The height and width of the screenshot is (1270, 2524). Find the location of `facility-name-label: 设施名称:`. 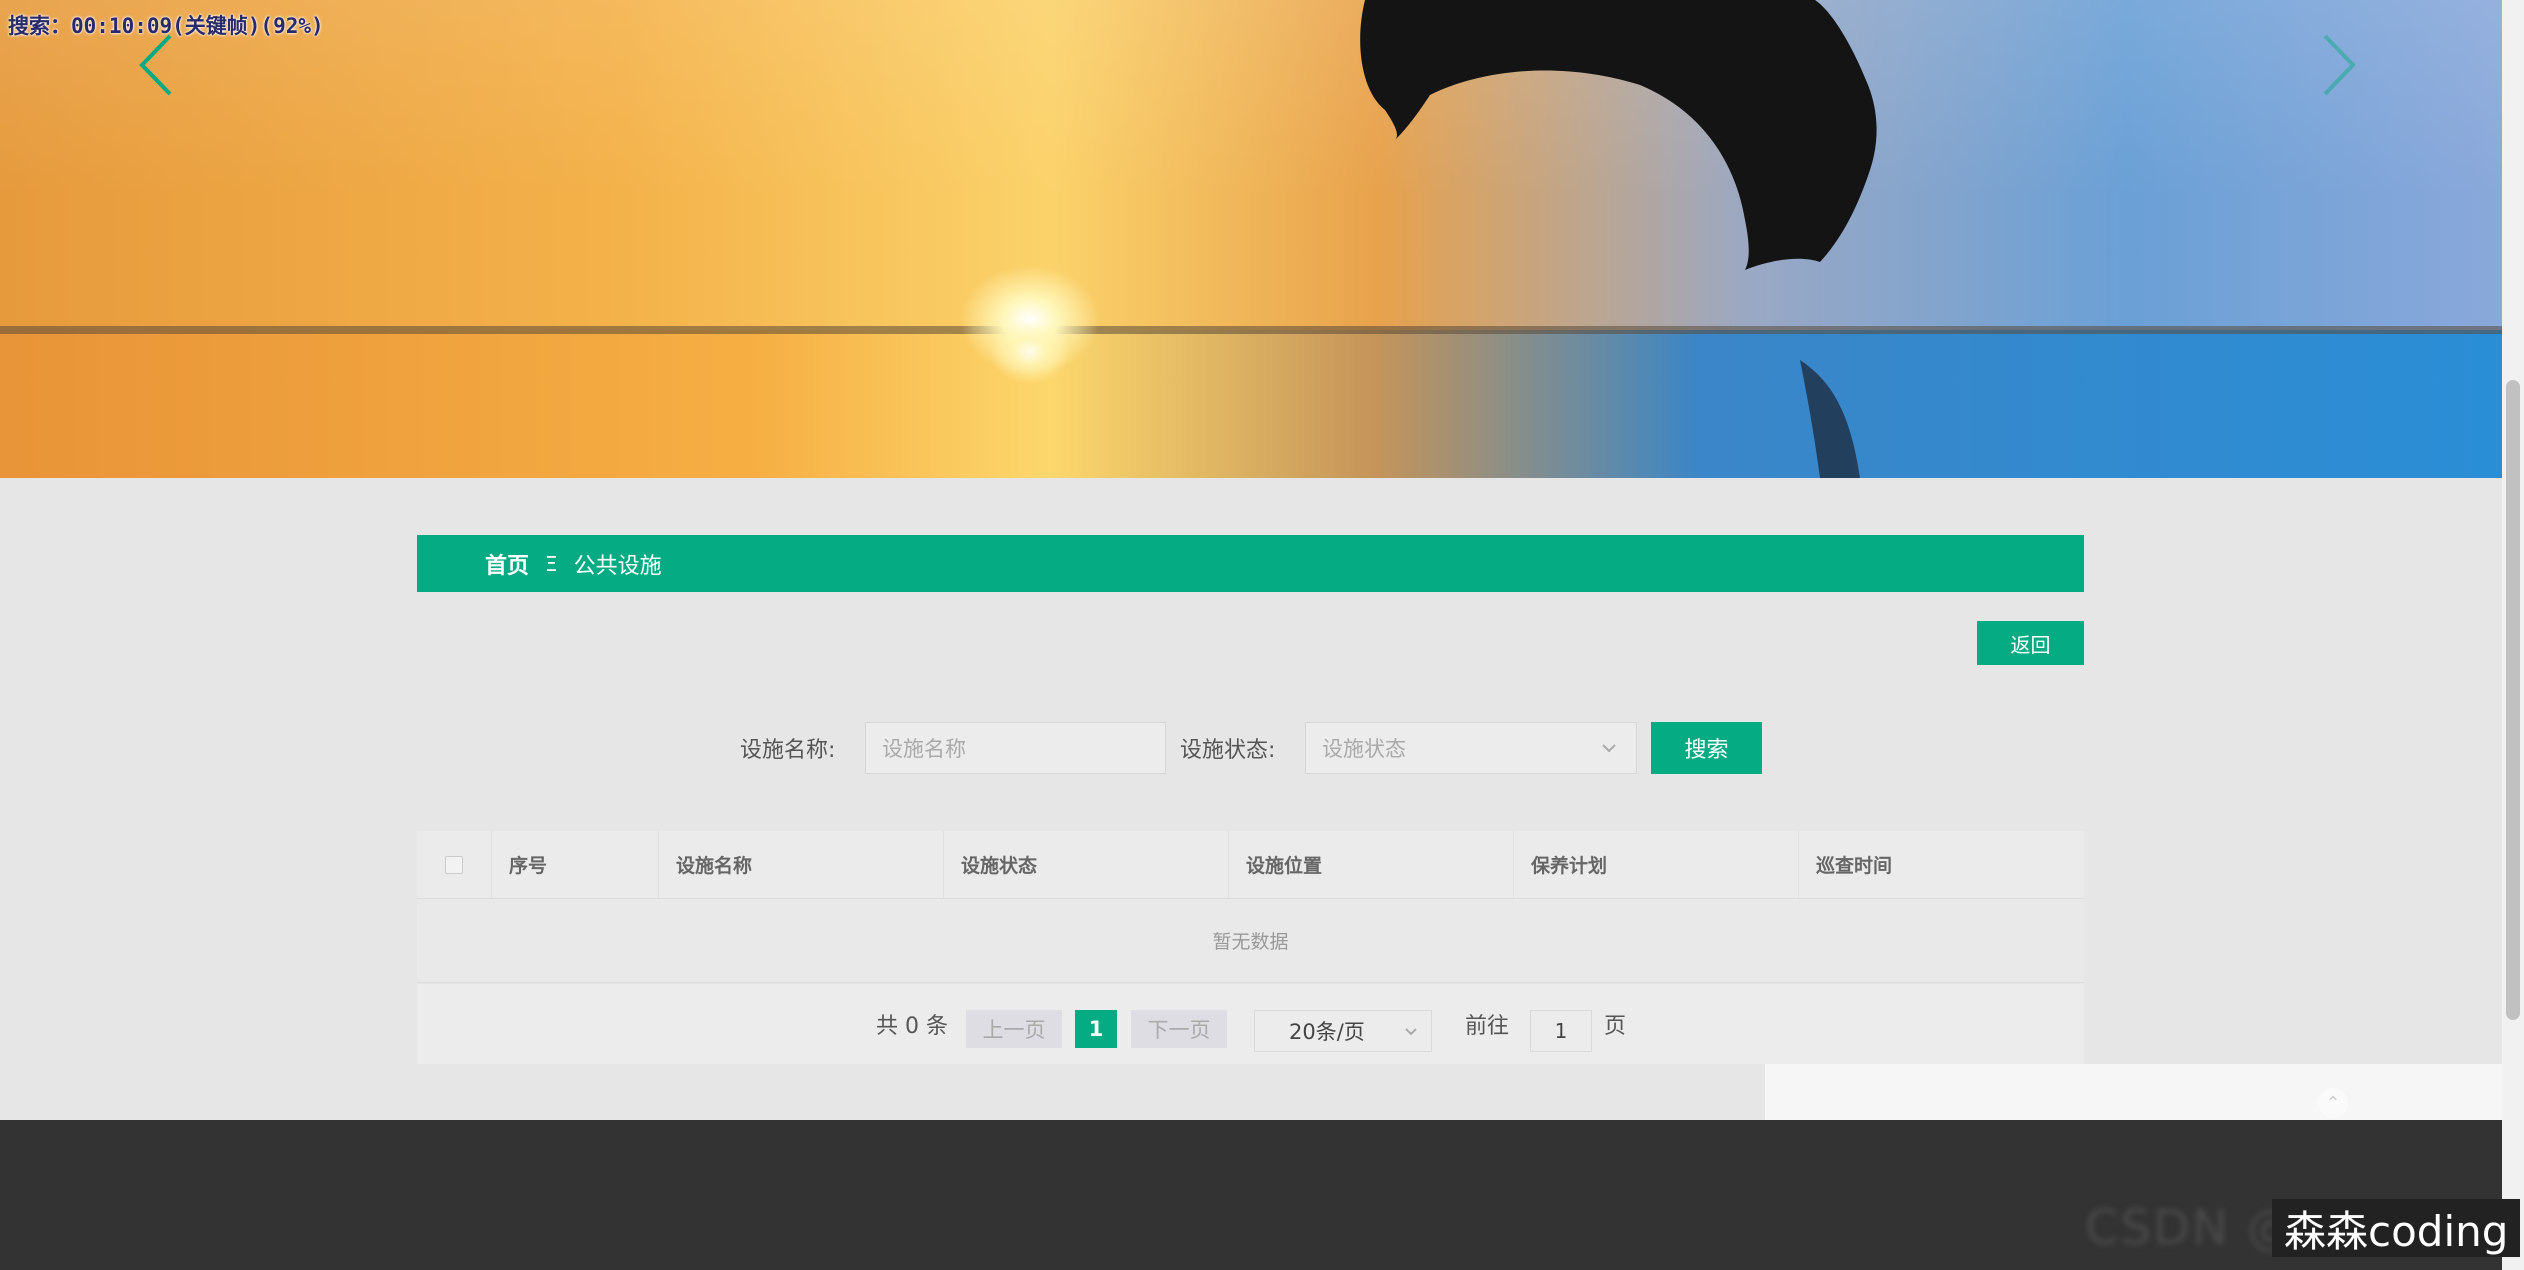

facility-name-label: 设施名称: is located at coordinates (788, 750).